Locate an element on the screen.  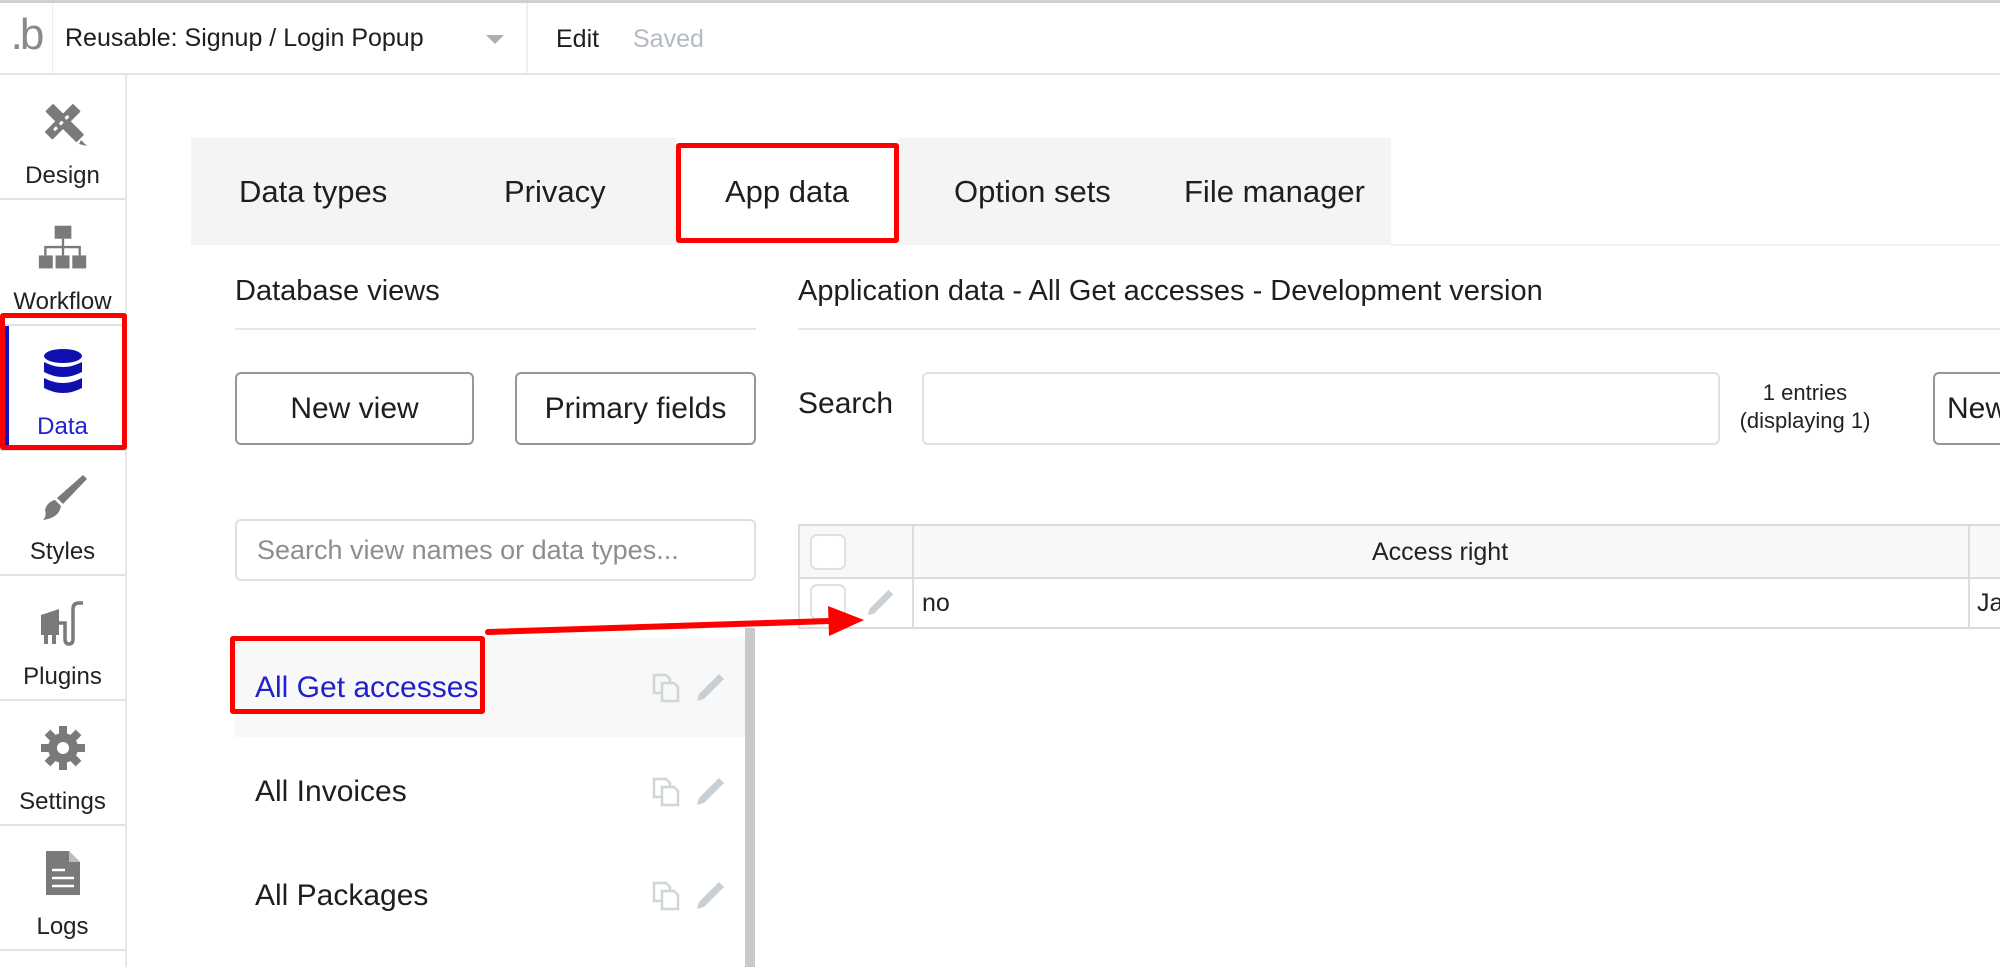
button-label: Primary fields is located at coordinates (635, 408).